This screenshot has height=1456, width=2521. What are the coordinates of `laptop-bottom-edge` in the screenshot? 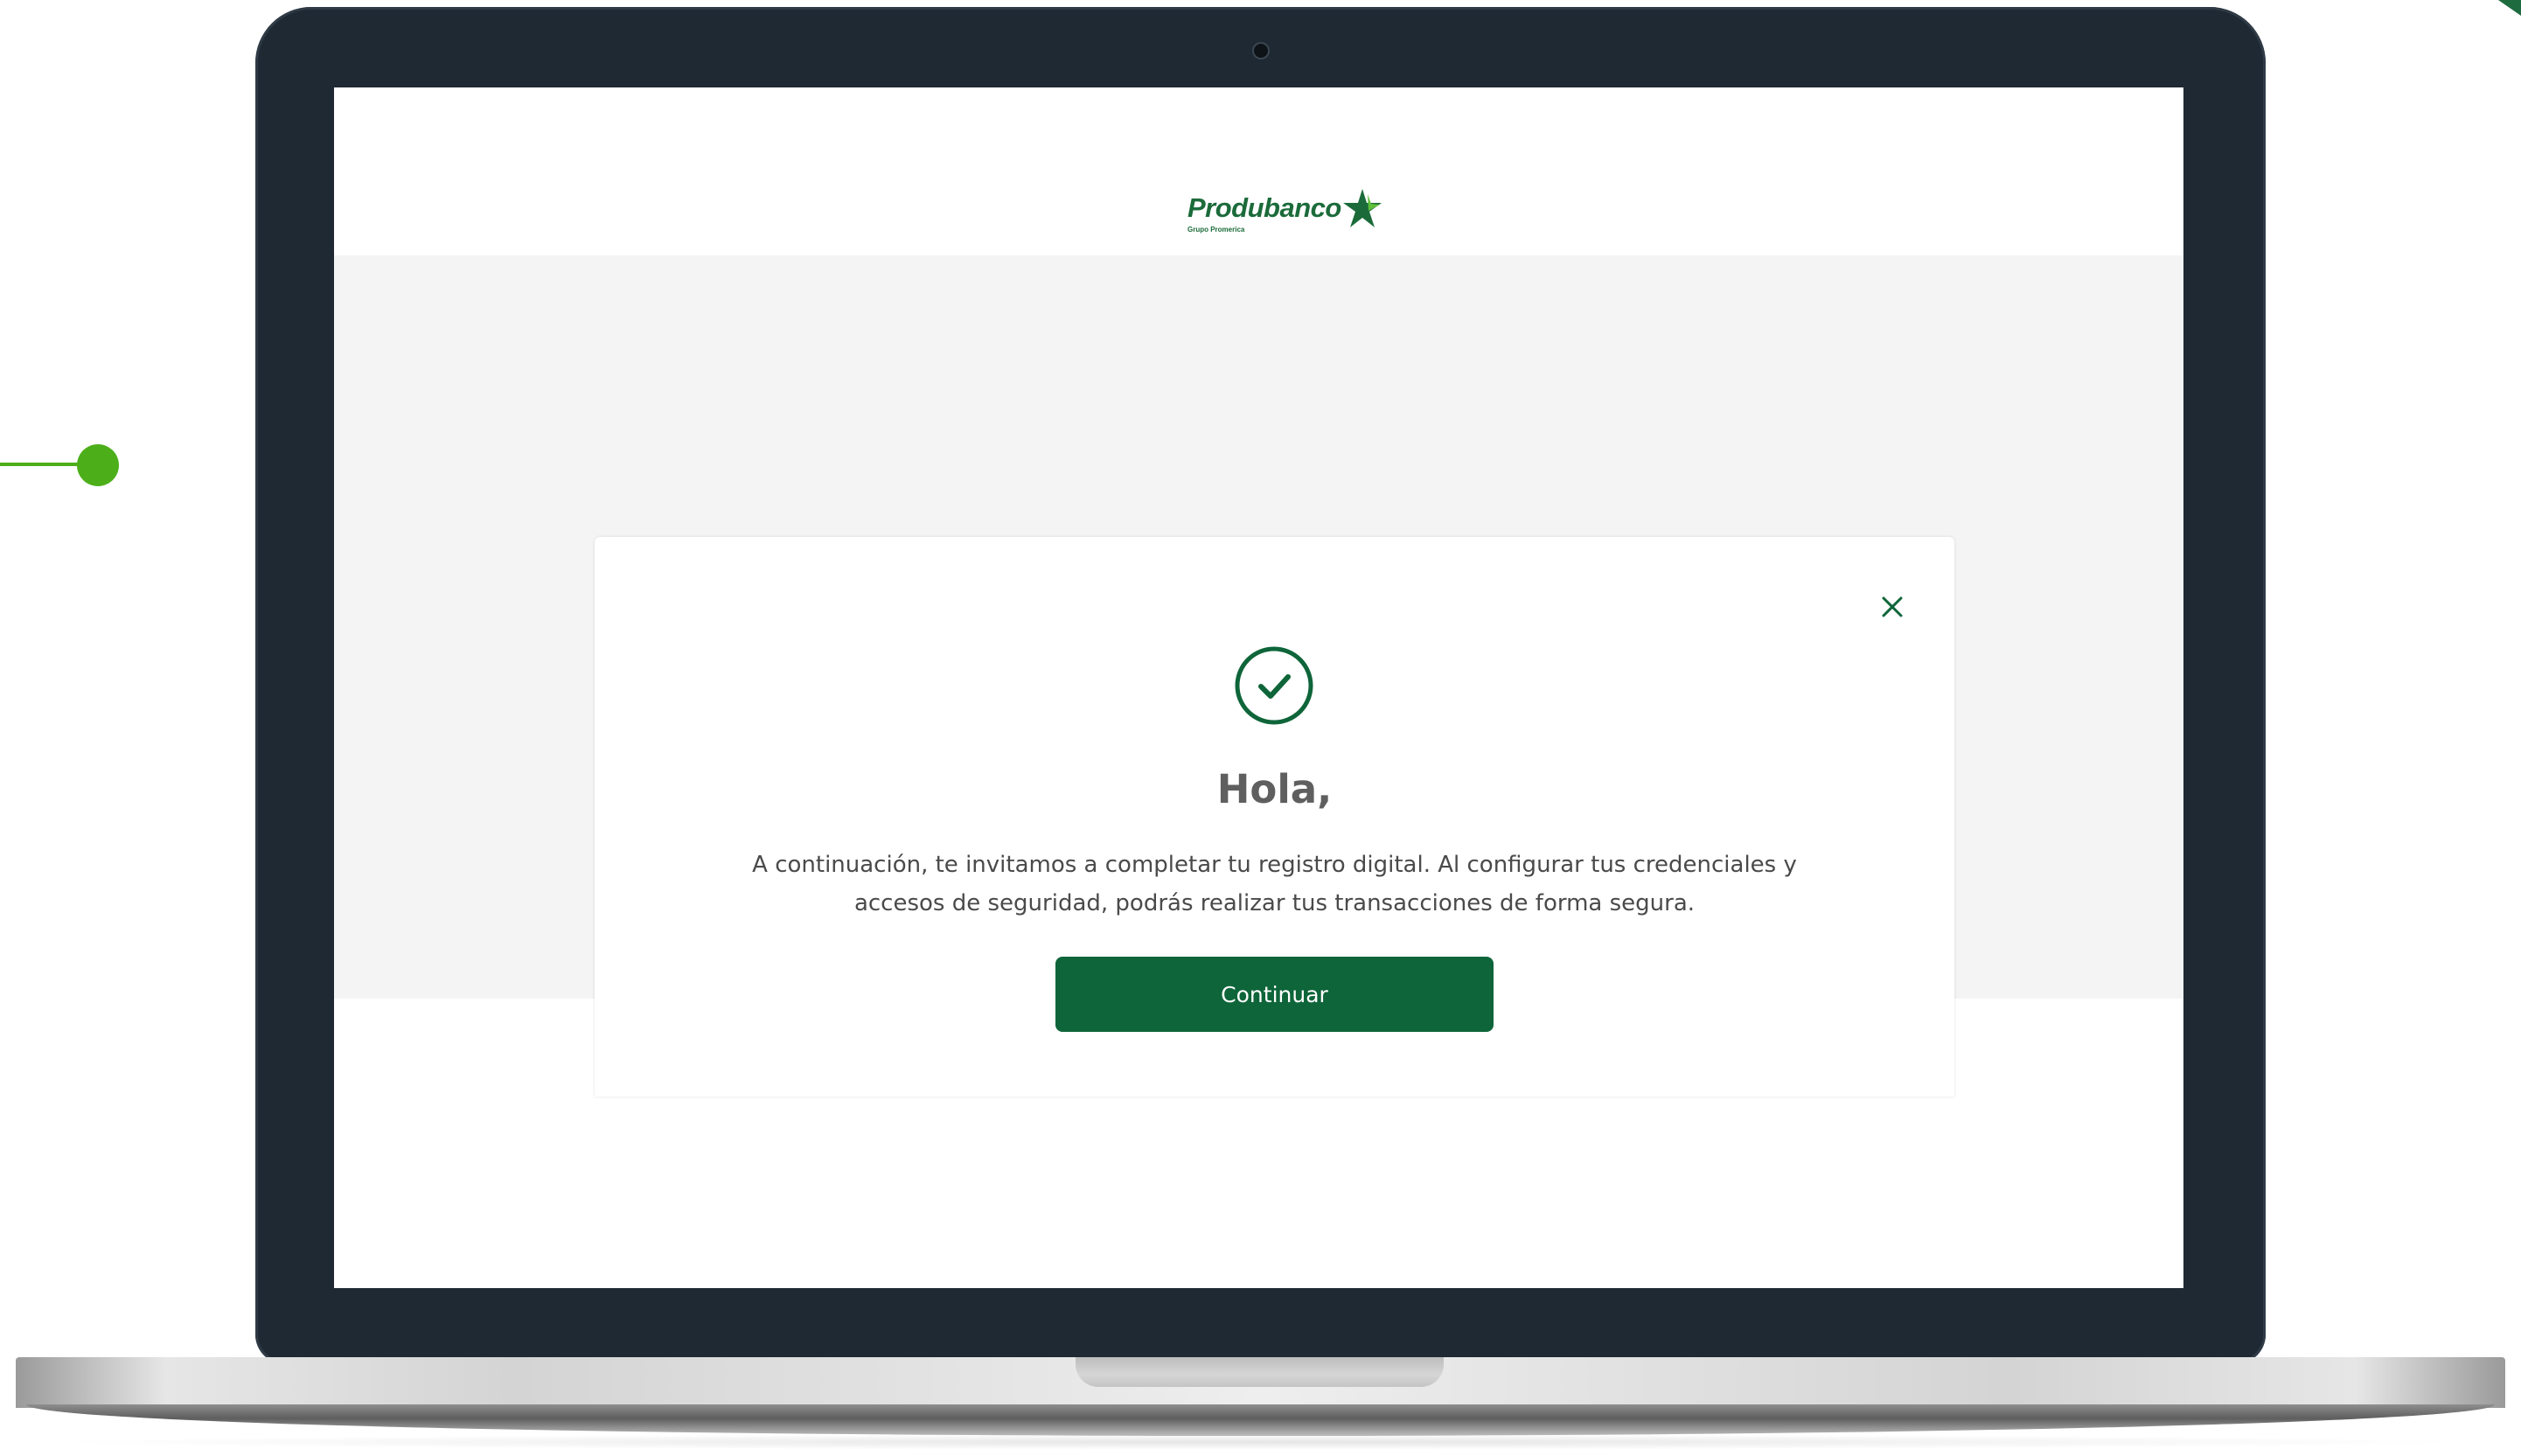 It's located at (1260, 1420).